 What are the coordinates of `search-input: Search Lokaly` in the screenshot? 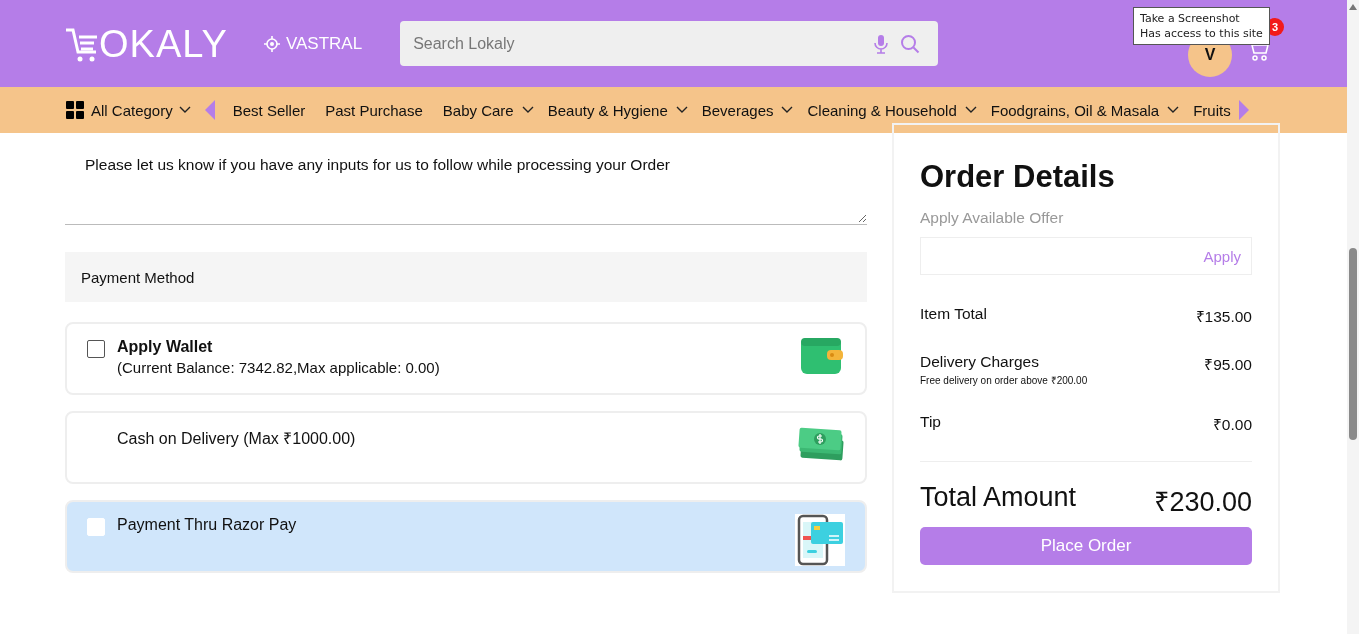 It's located at (637, 43).